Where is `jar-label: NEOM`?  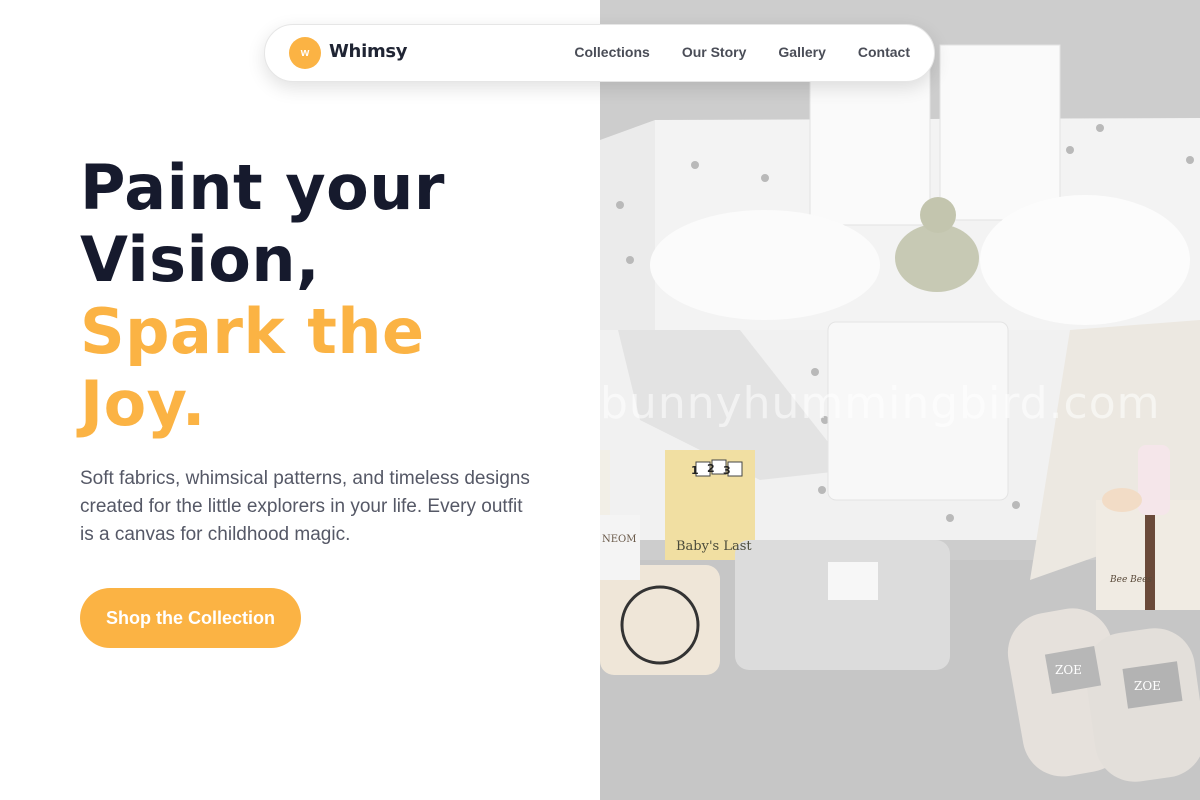
jar-label: NEOM is located at coordinates (619, 539).